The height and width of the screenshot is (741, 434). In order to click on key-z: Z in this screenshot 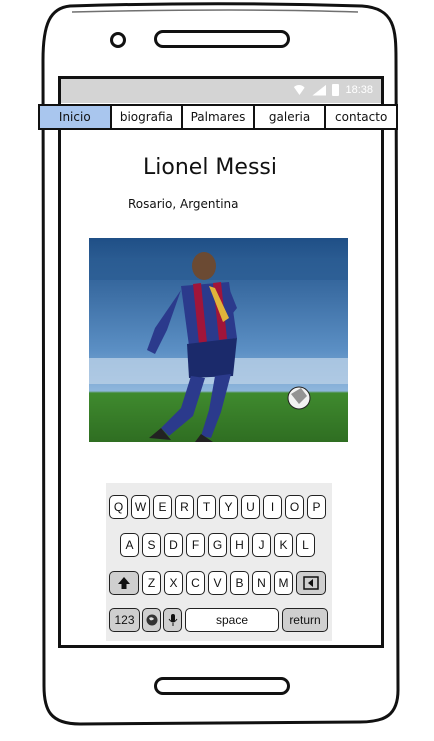, I will do `click(151, 583)`.